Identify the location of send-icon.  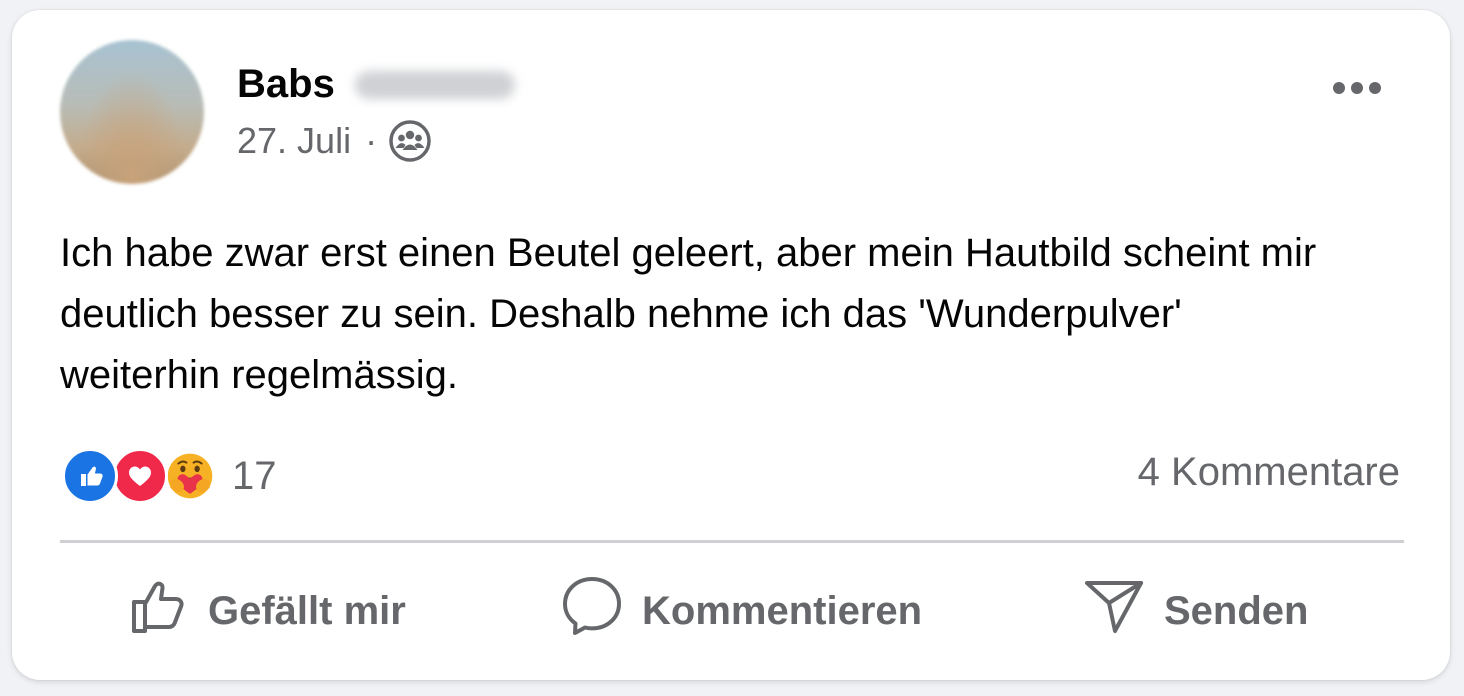
(1123, 611).